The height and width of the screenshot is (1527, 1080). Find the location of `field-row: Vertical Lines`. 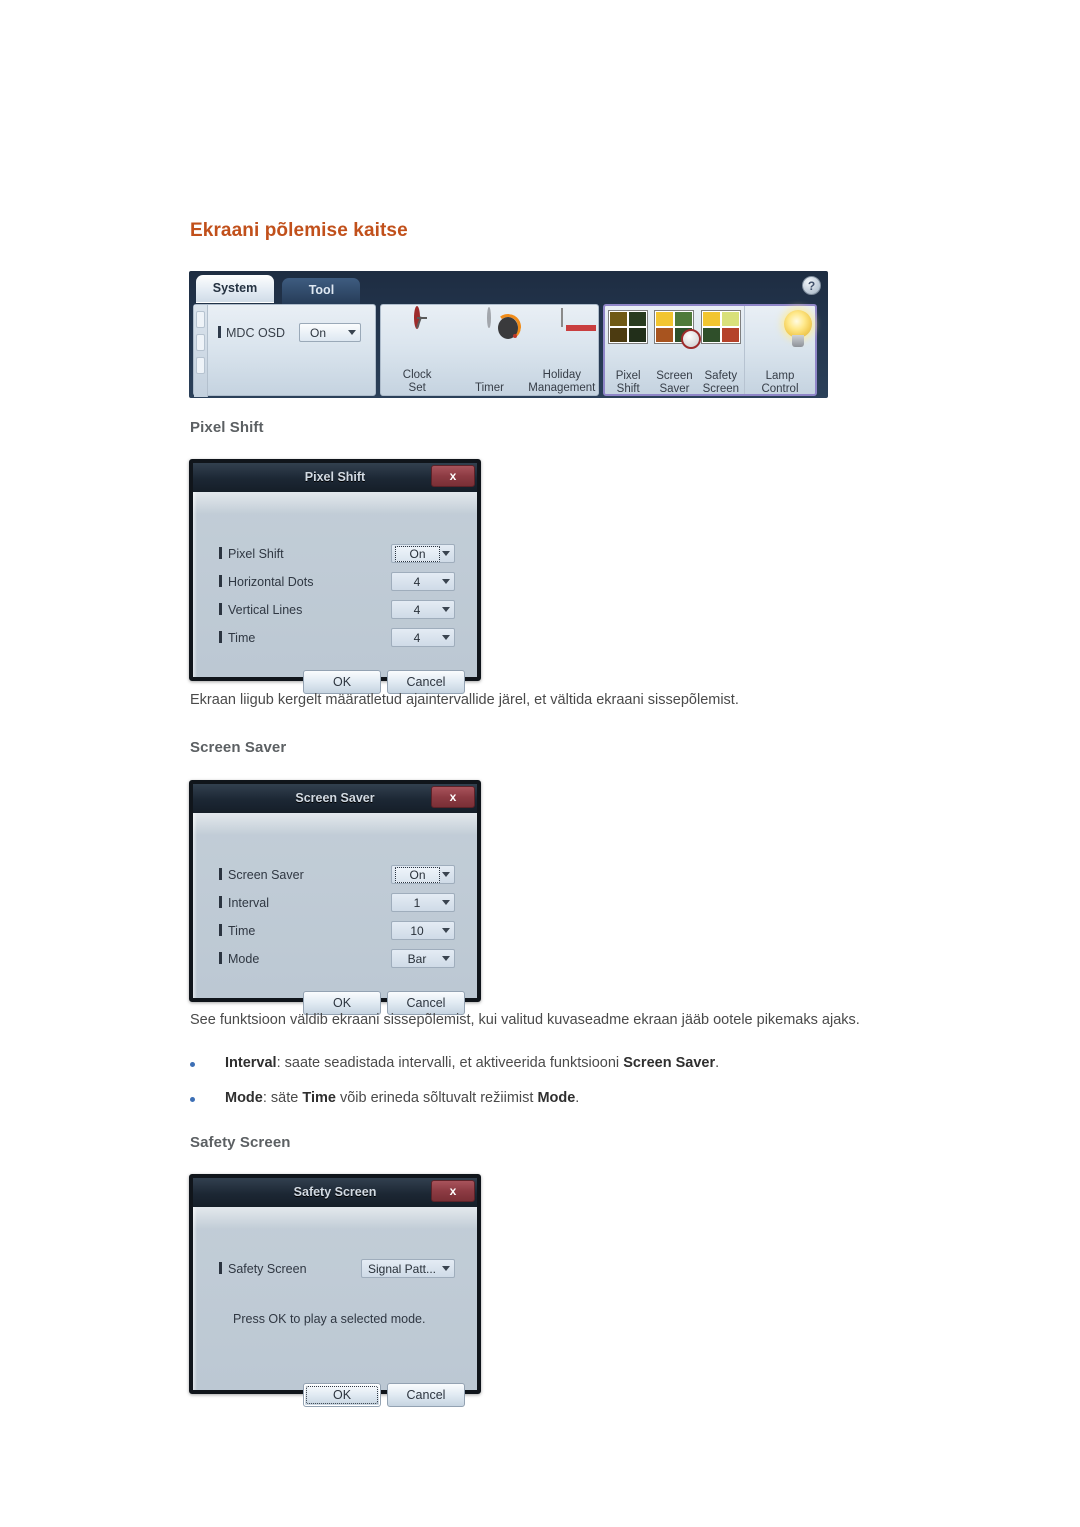

field-row: Vertical Lines is located at coordinates (260, 609).